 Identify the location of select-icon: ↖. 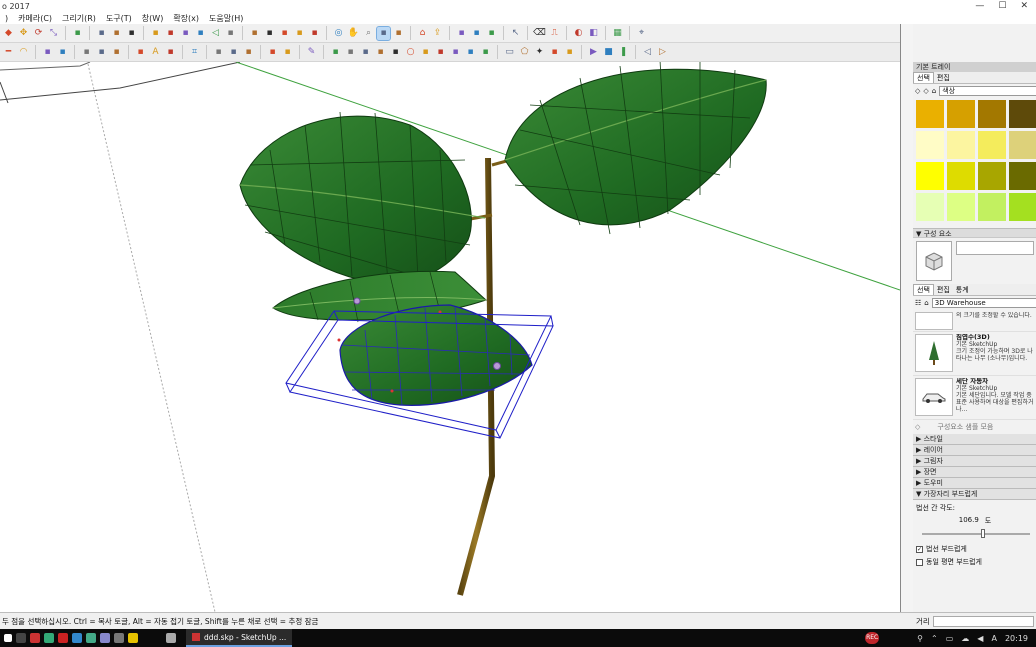
(515, 33).